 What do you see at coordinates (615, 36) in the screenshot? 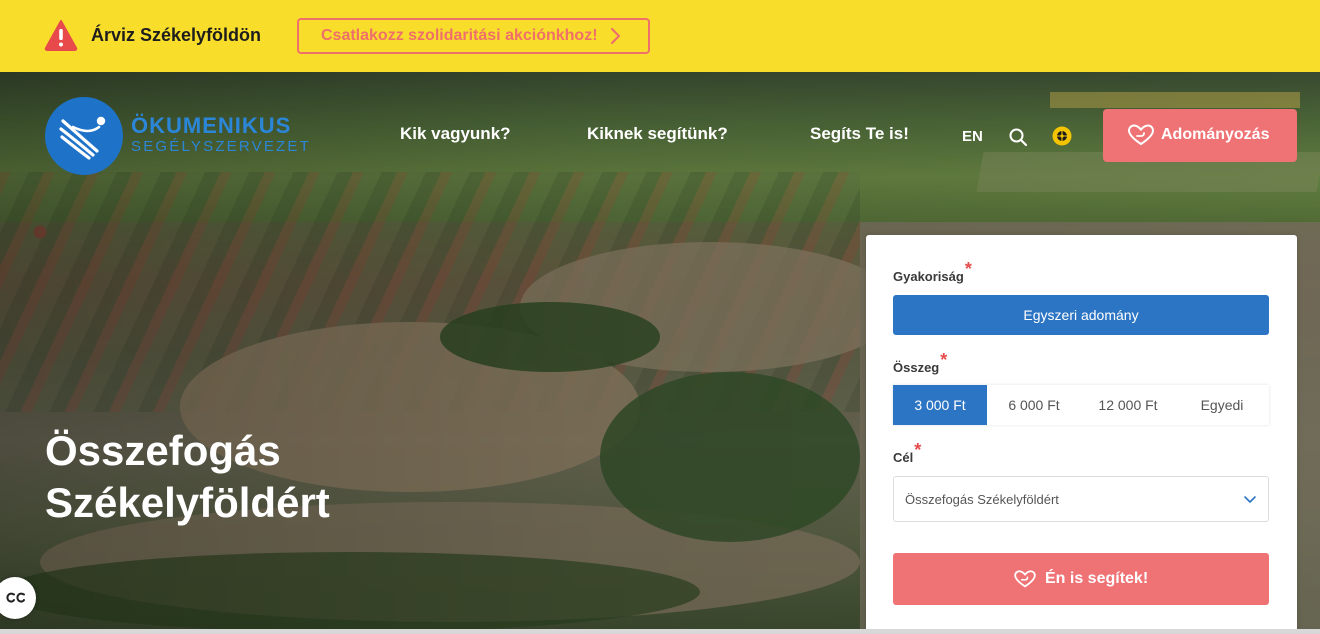
I see `chevron-right-icon` at bounding box center [615, 36].